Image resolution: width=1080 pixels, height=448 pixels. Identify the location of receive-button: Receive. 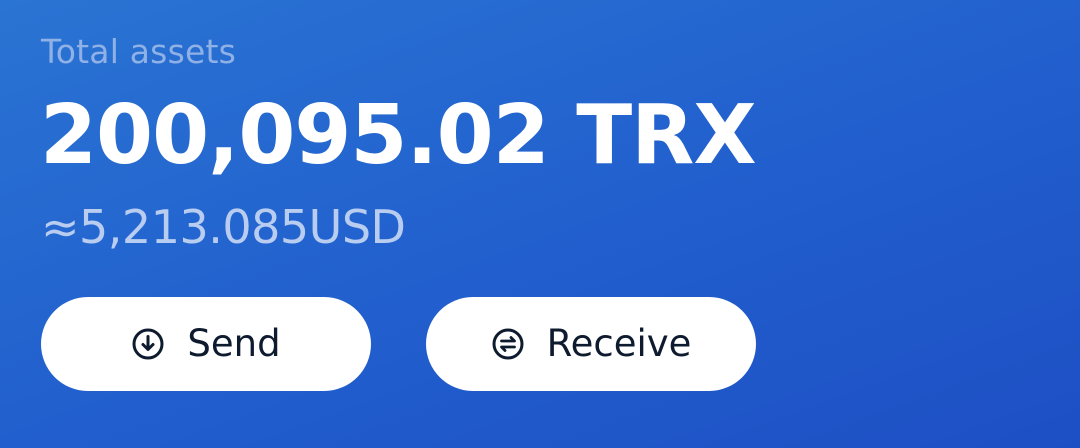
(591, 344).